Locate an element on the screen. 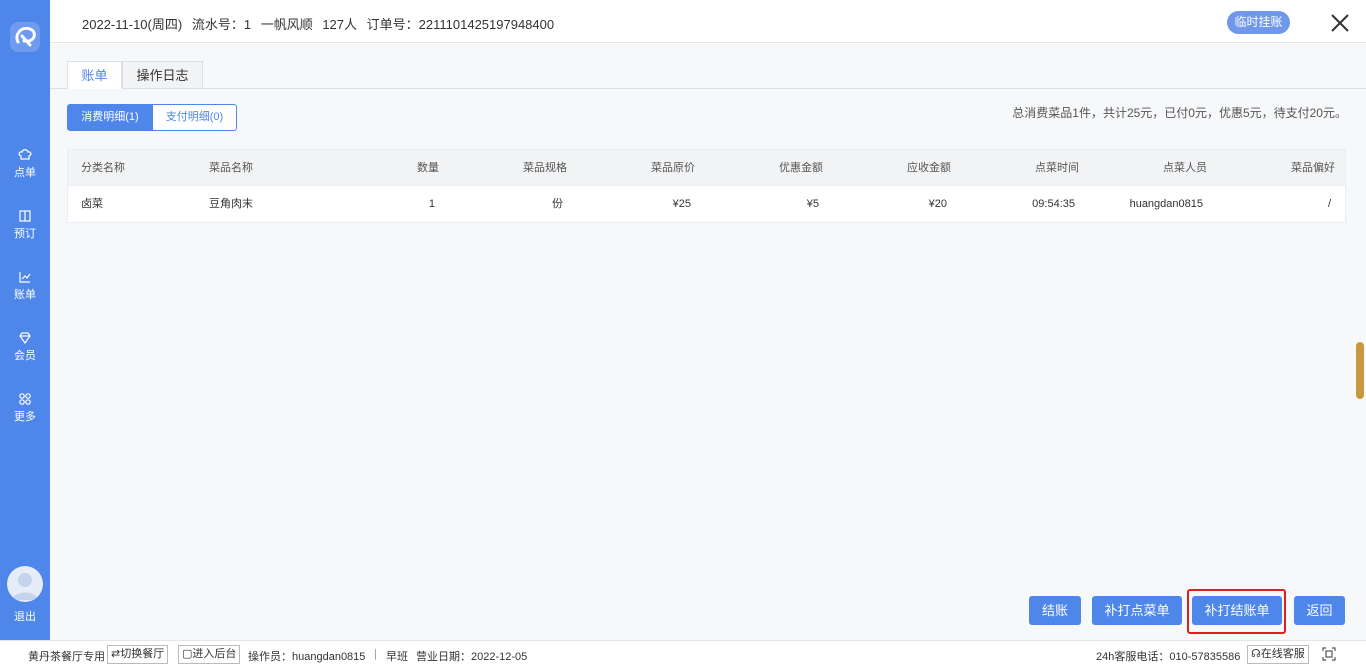 This screenshot has width=1366, height=667. close-icon is located at coordinates (1340, 23).